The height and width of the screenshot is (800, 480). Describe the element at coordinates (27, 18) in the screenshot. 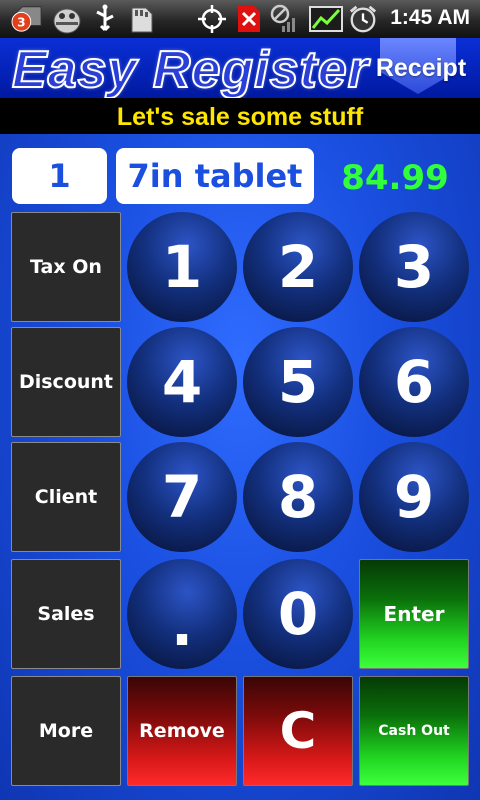

I see `notification-badge-icon: 3` at that location.